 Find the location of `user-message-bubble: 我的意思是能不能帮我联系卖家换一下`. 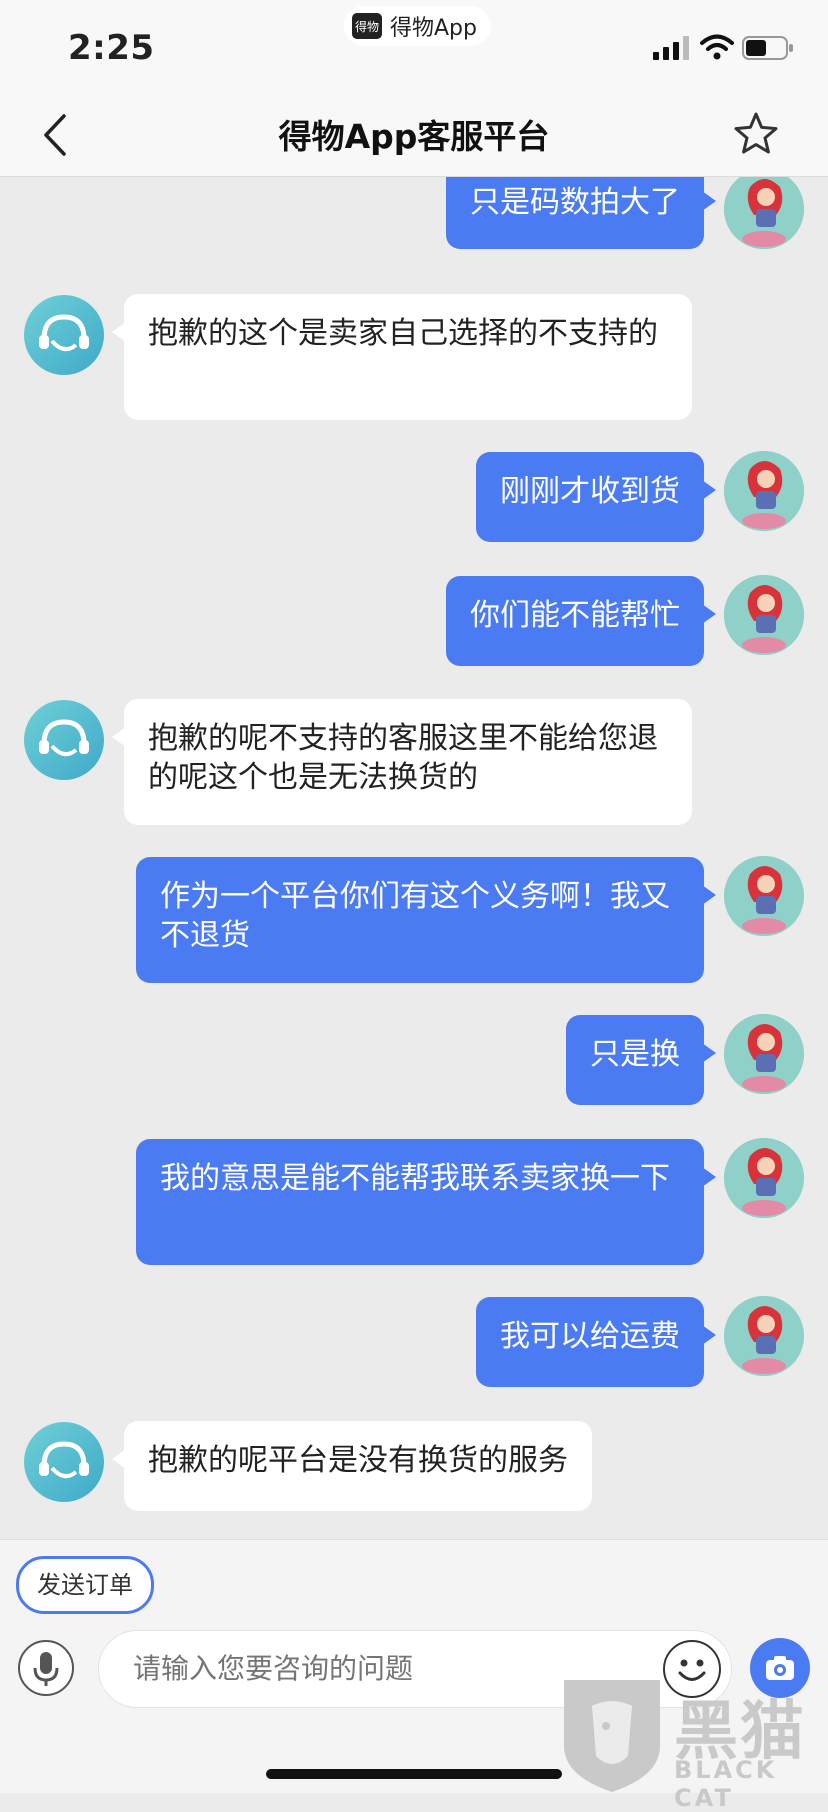

user-message-bubble: 我的意思是能不能帮我联系卖家换一下 is located at coordinates (426, 1202).